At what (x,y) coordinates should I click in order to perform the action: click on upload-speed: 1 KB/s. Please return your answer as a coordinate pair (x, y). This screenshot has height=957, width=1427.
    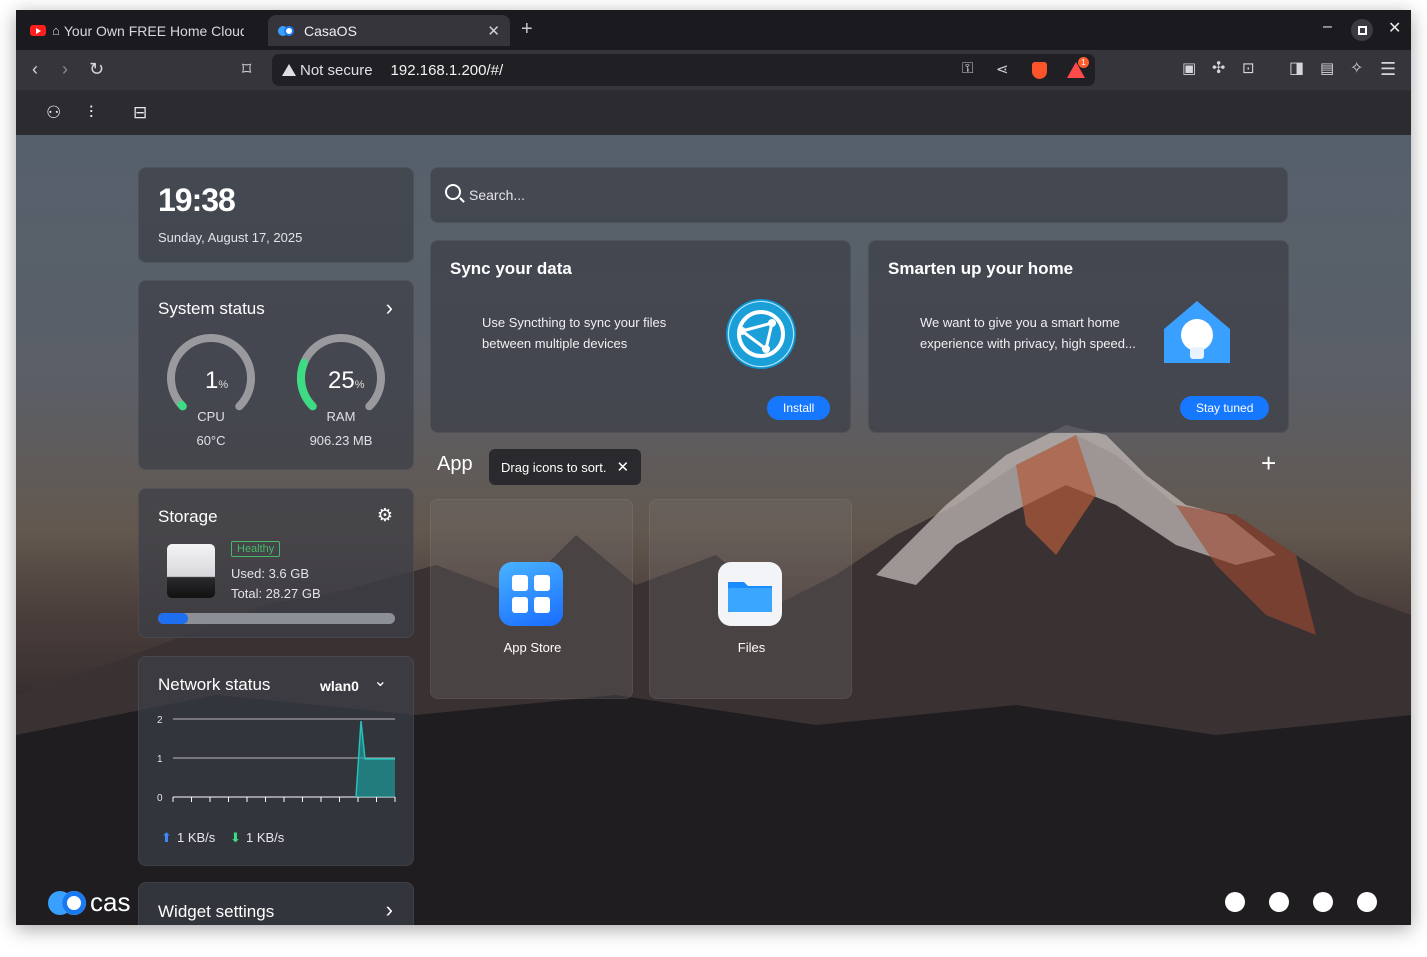
    Looking at the image, I should click on (196, 837).